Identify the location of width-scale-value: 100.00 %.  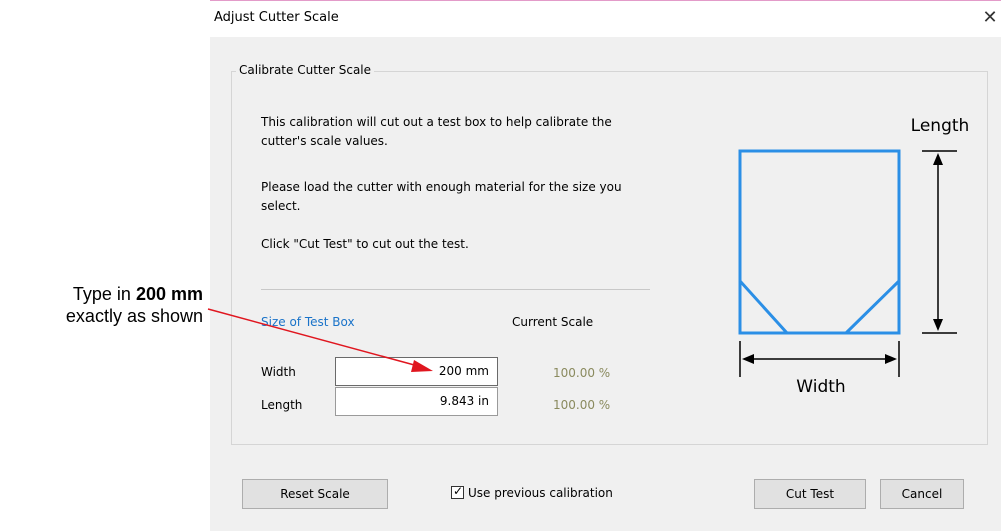
(582, 373).